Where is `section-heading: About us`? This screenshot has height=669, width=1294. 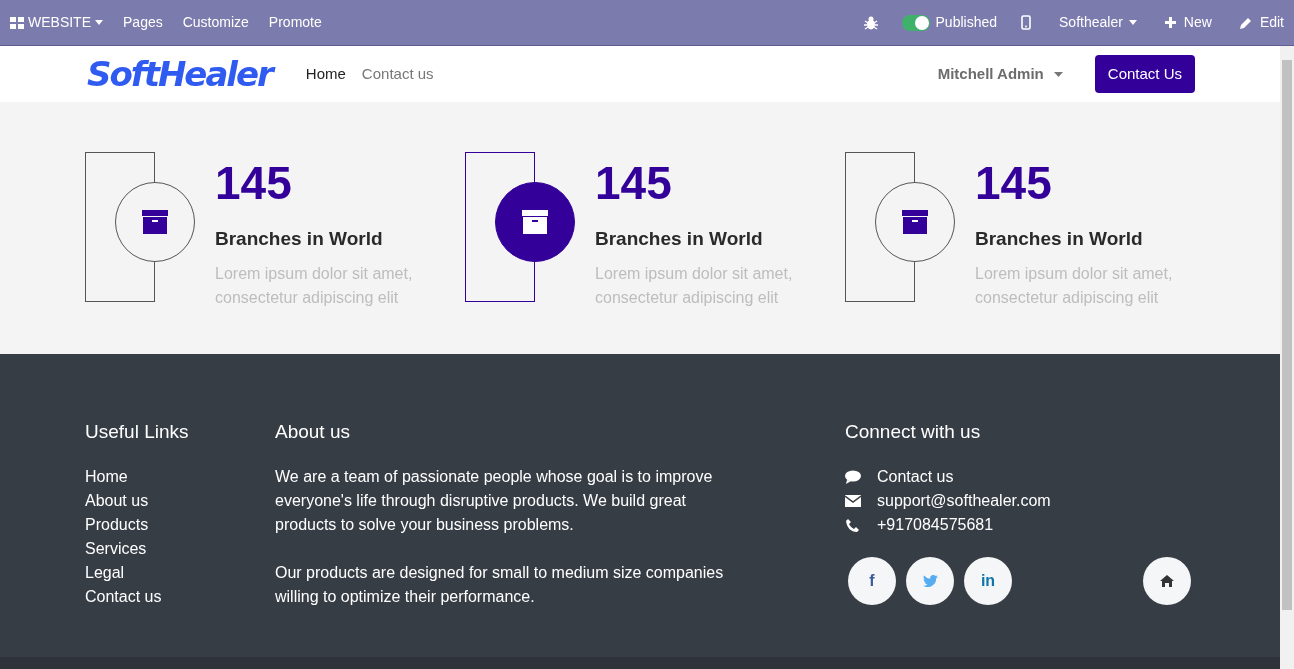 section-heading: About us is located at coordinates (313, 432).